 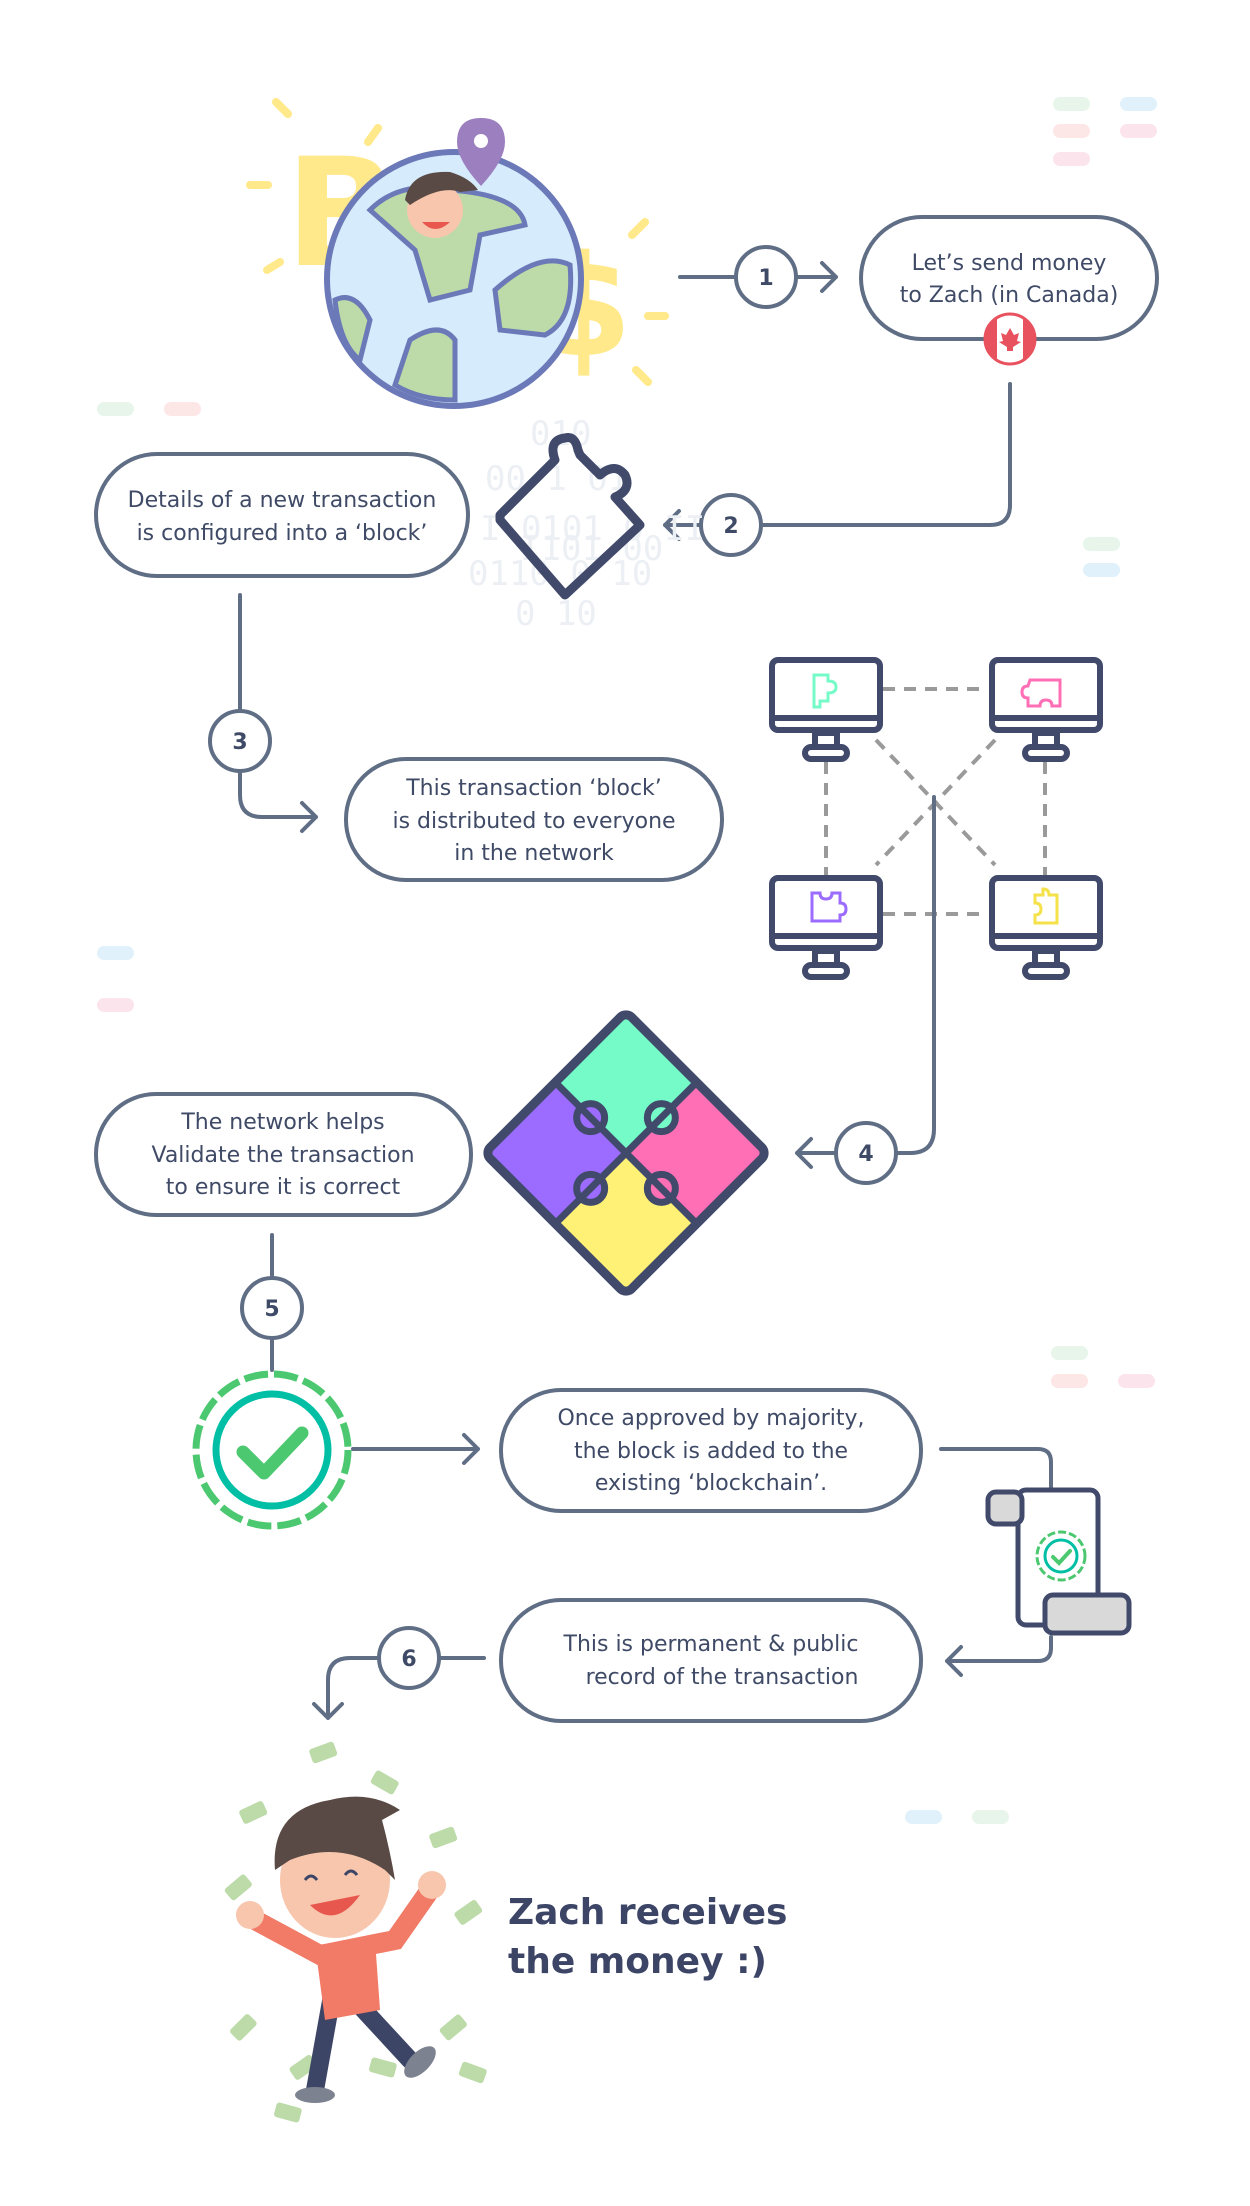 I want to click on svg-text: to ensure it is correct, so click(x=283, y=1187).